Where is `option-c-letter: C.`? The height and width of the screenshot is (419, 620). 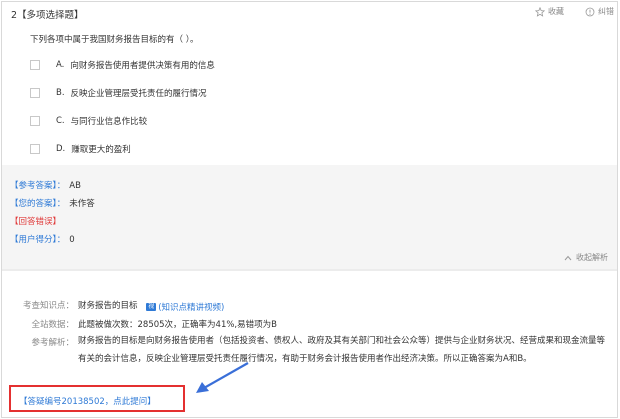 option-c-letter: C. is located at coordinates (60, 121).